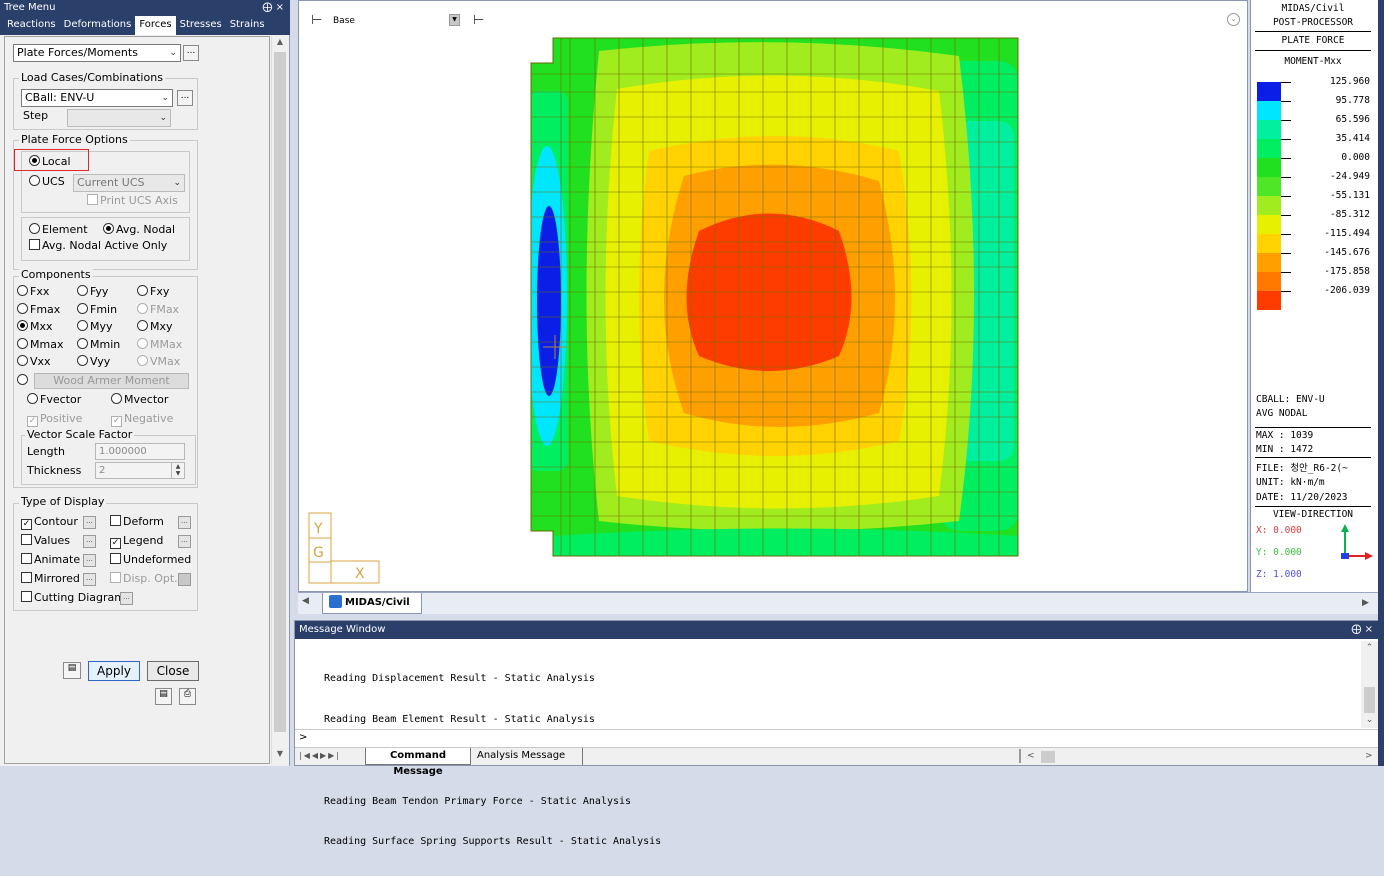 The width and height of the screenshot is (1384, 876). Describe the element at coordinates (273, 8) in the screenshot. I see `pin-close-icon: ⨁ ×` at that location.